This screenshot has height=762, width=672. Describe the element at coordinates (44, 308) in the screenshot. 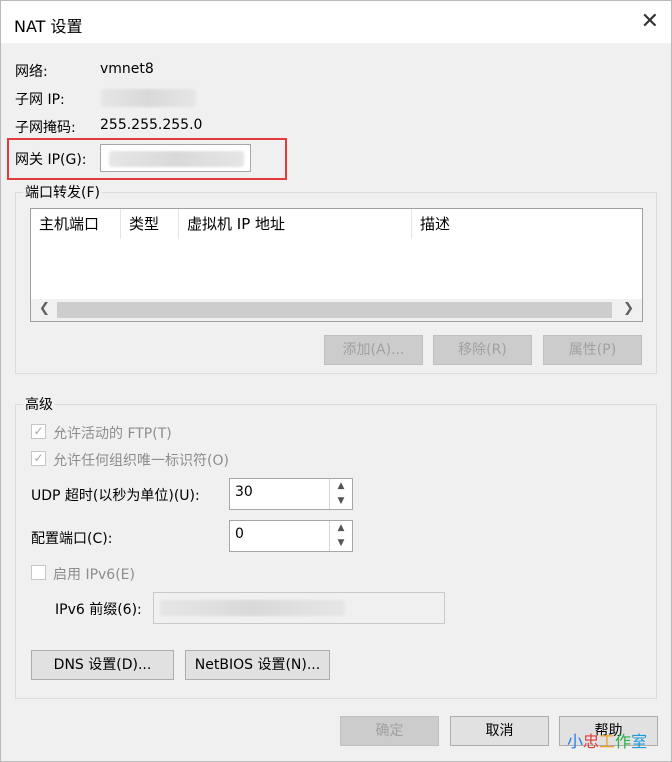

I see `scroll-left-icon: ❮` at that location.